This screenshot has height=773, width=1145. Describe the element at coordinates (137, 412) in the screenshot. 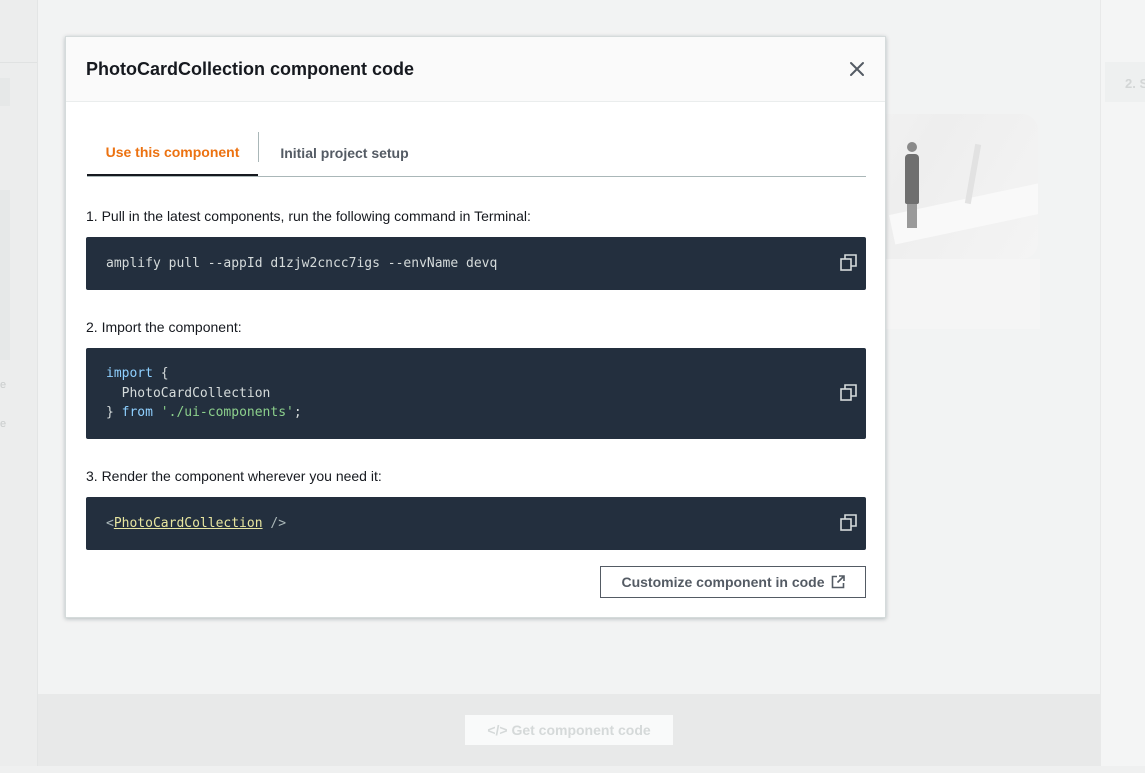

I see `from-keyword: from` at that location.